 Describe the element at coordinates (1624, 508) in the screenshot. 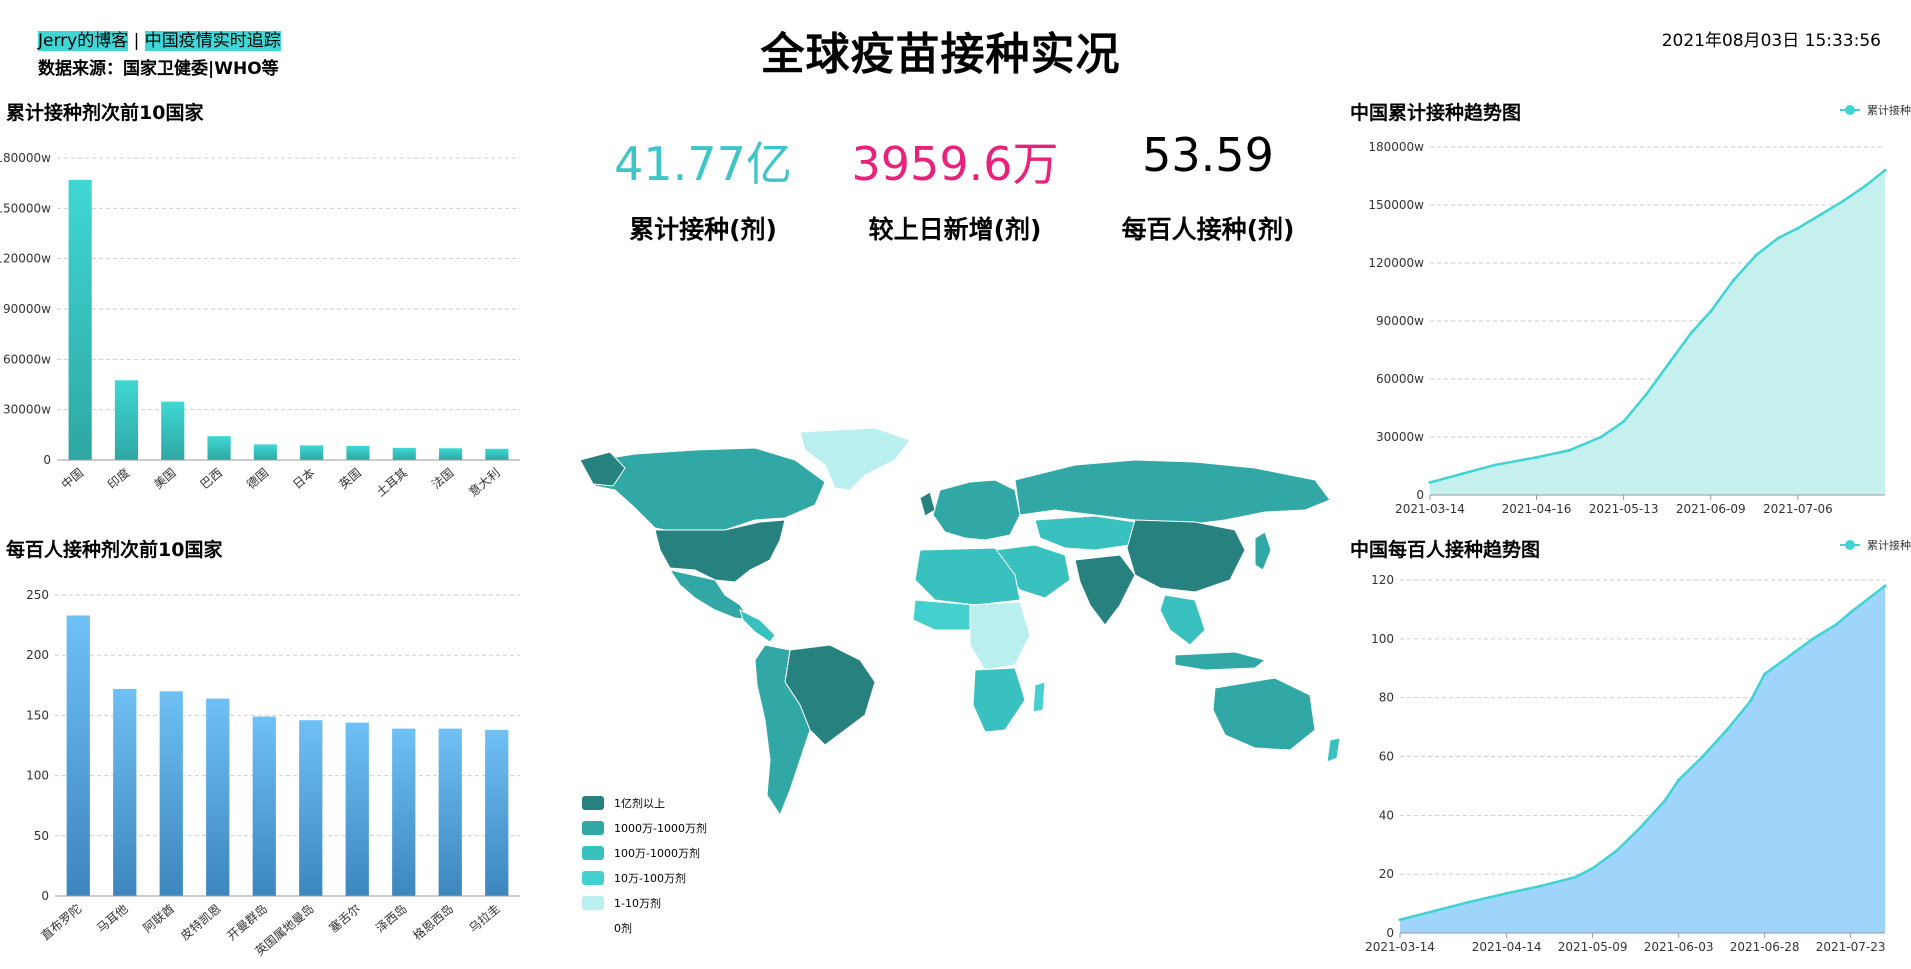

I see `x-tick-label: 2021-05-13` at that location.